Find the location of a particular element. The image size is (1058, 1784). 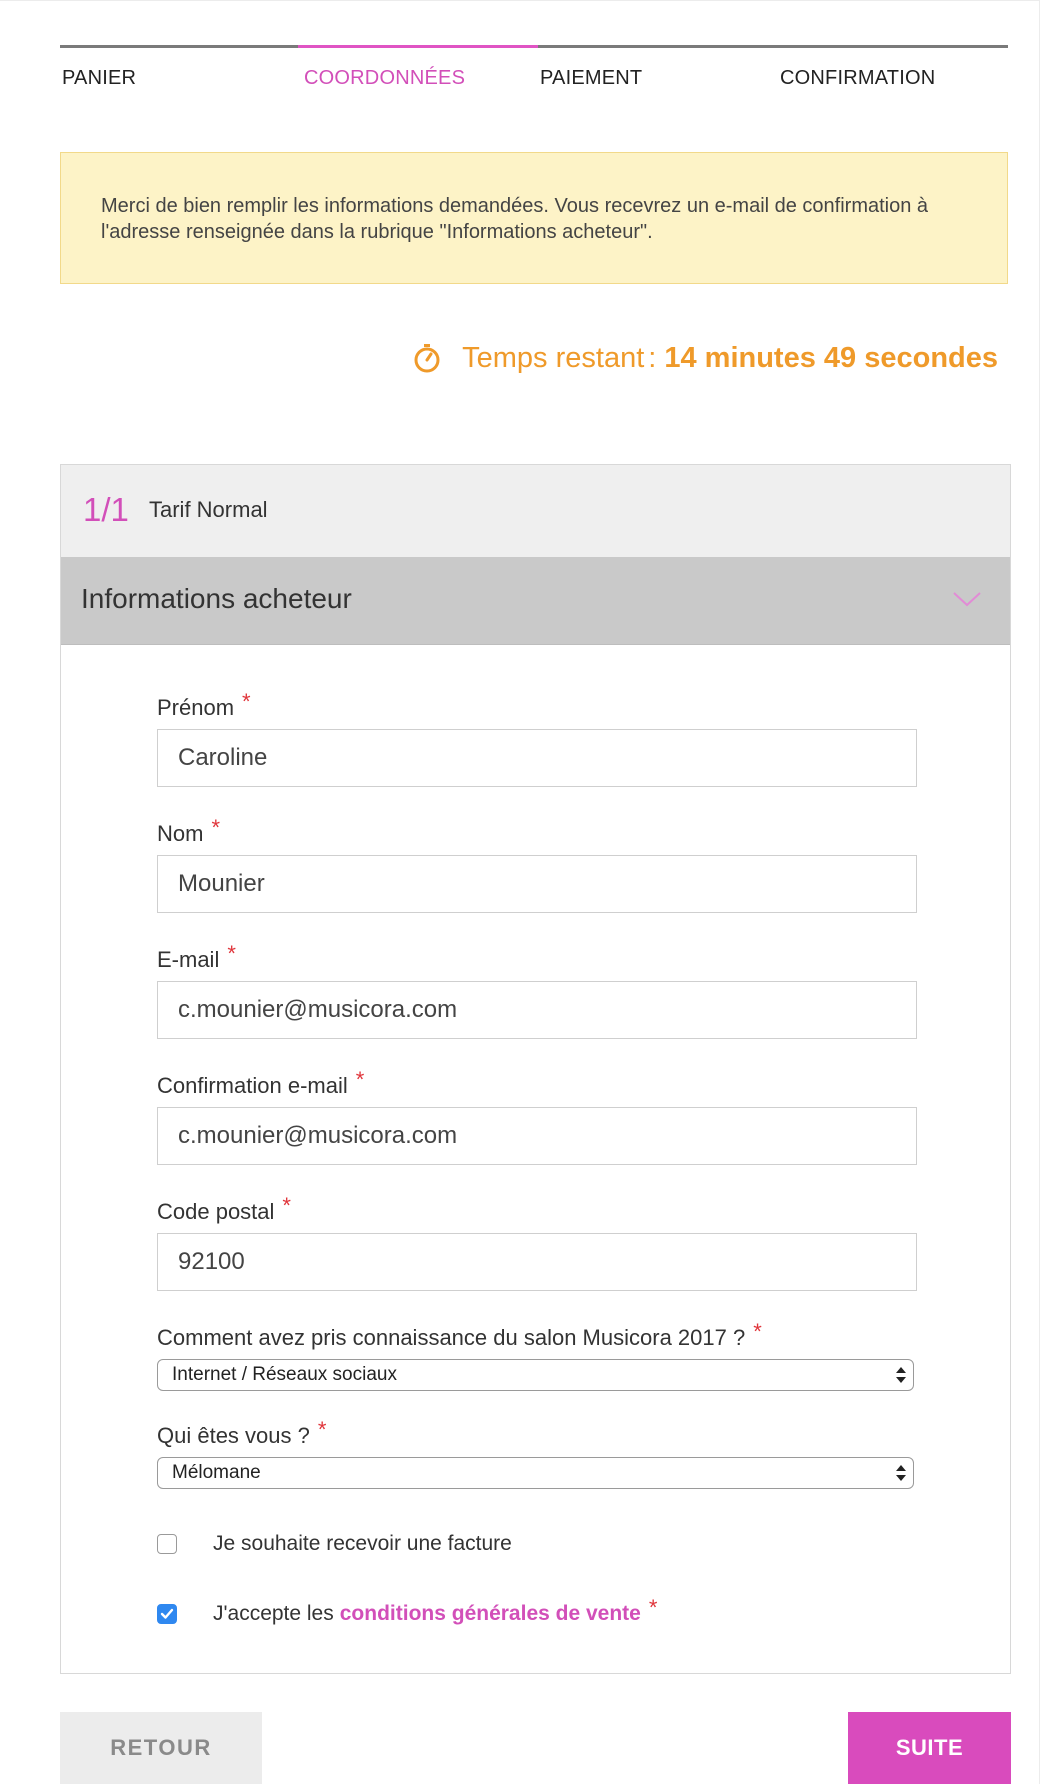

profile-field: Qui êtes vous ? * Mélomane is located at coordinates (539, 1453).